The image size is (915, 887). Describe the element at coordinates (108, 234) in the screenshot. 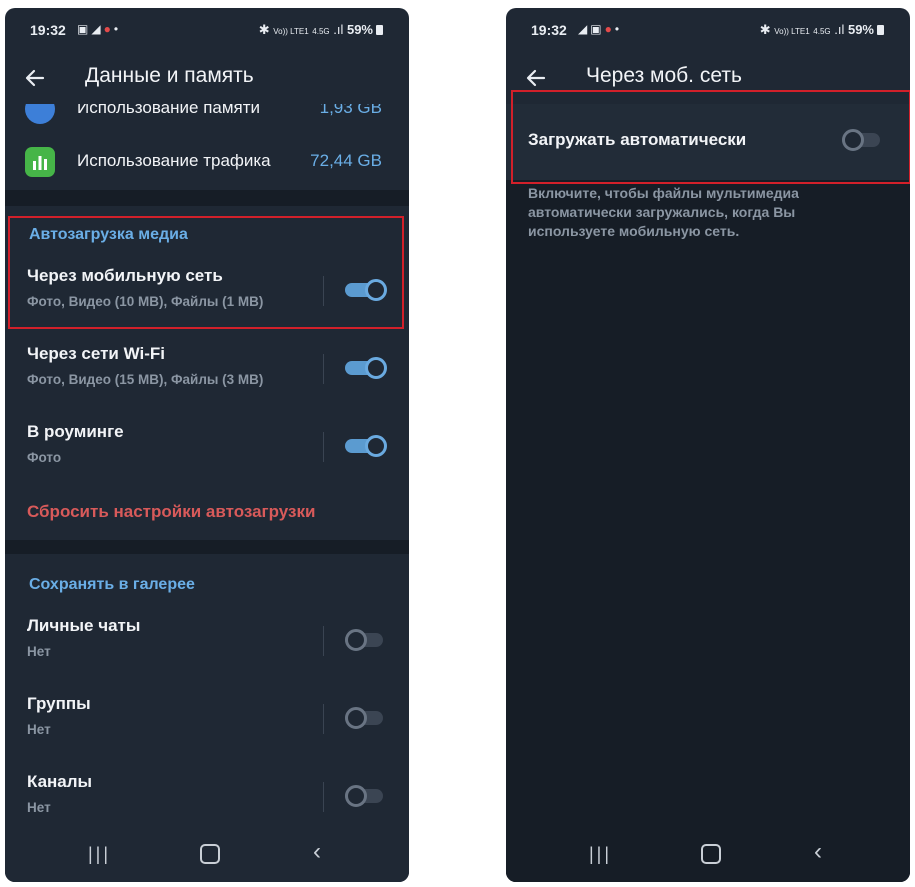

I see `autodownload-header: Автозагрузка медиа` at that location.